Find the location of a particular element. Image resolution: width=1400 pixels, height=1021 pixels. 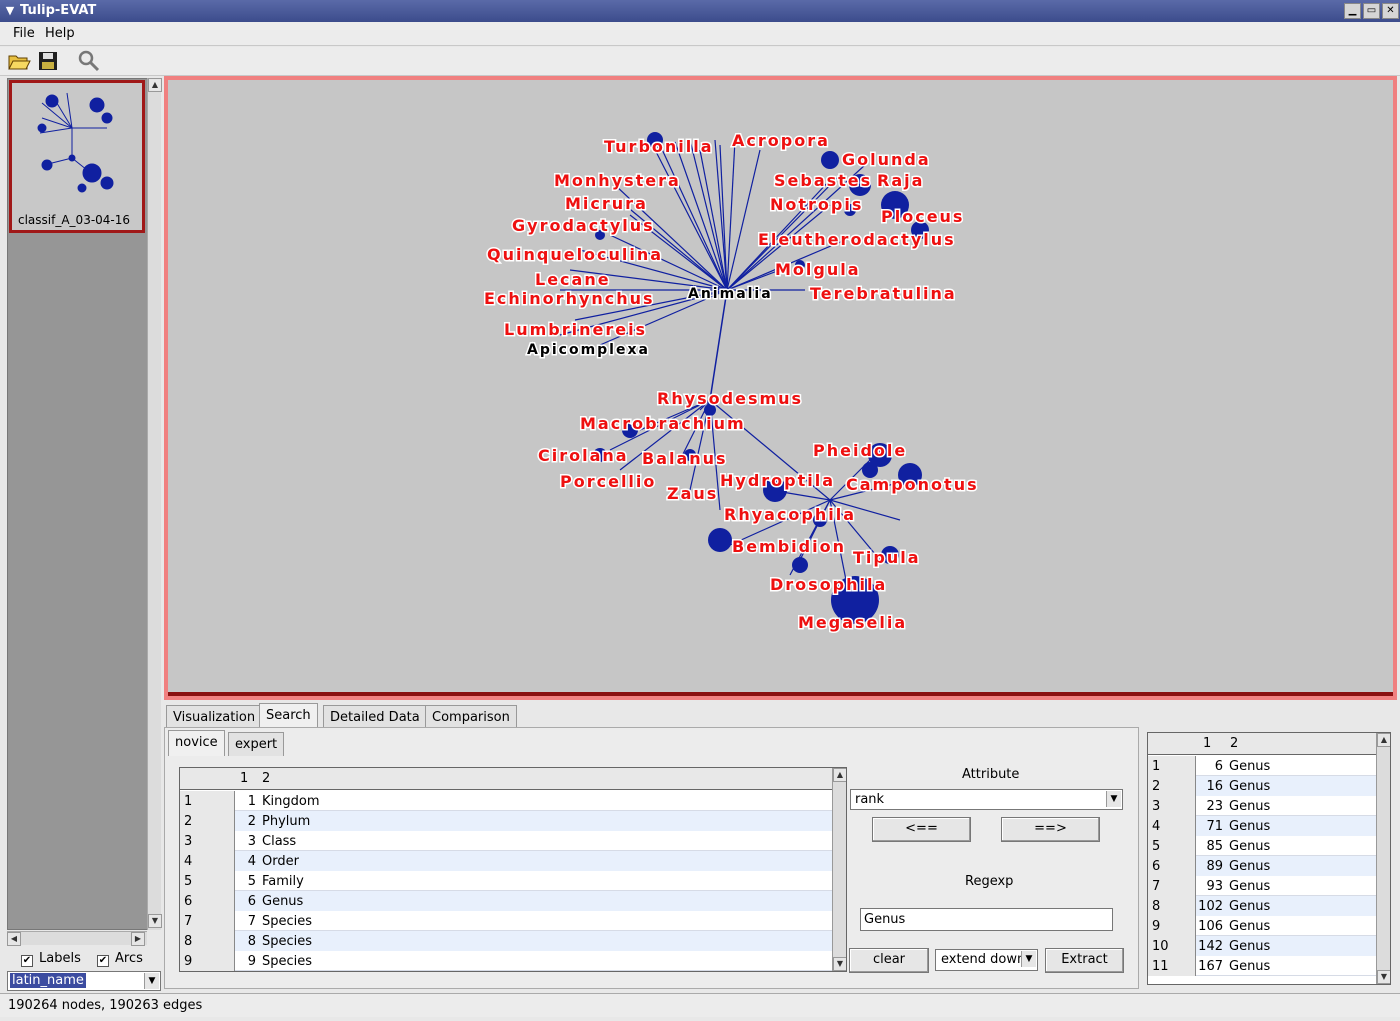

name-cell: Phylum is located at coordinates (286, 821).